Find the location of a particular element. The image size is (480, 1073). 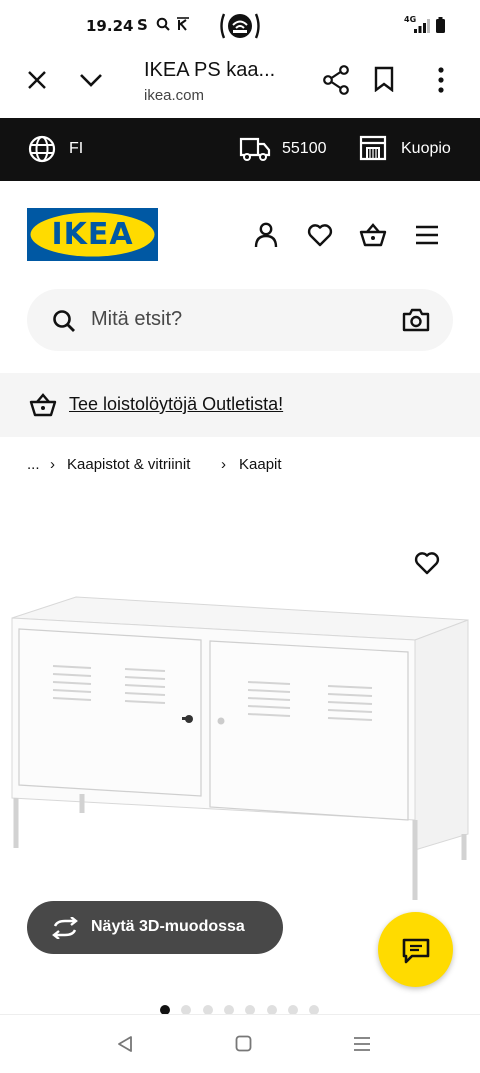

back-nav-icon is located at coordinates (125, 1044).